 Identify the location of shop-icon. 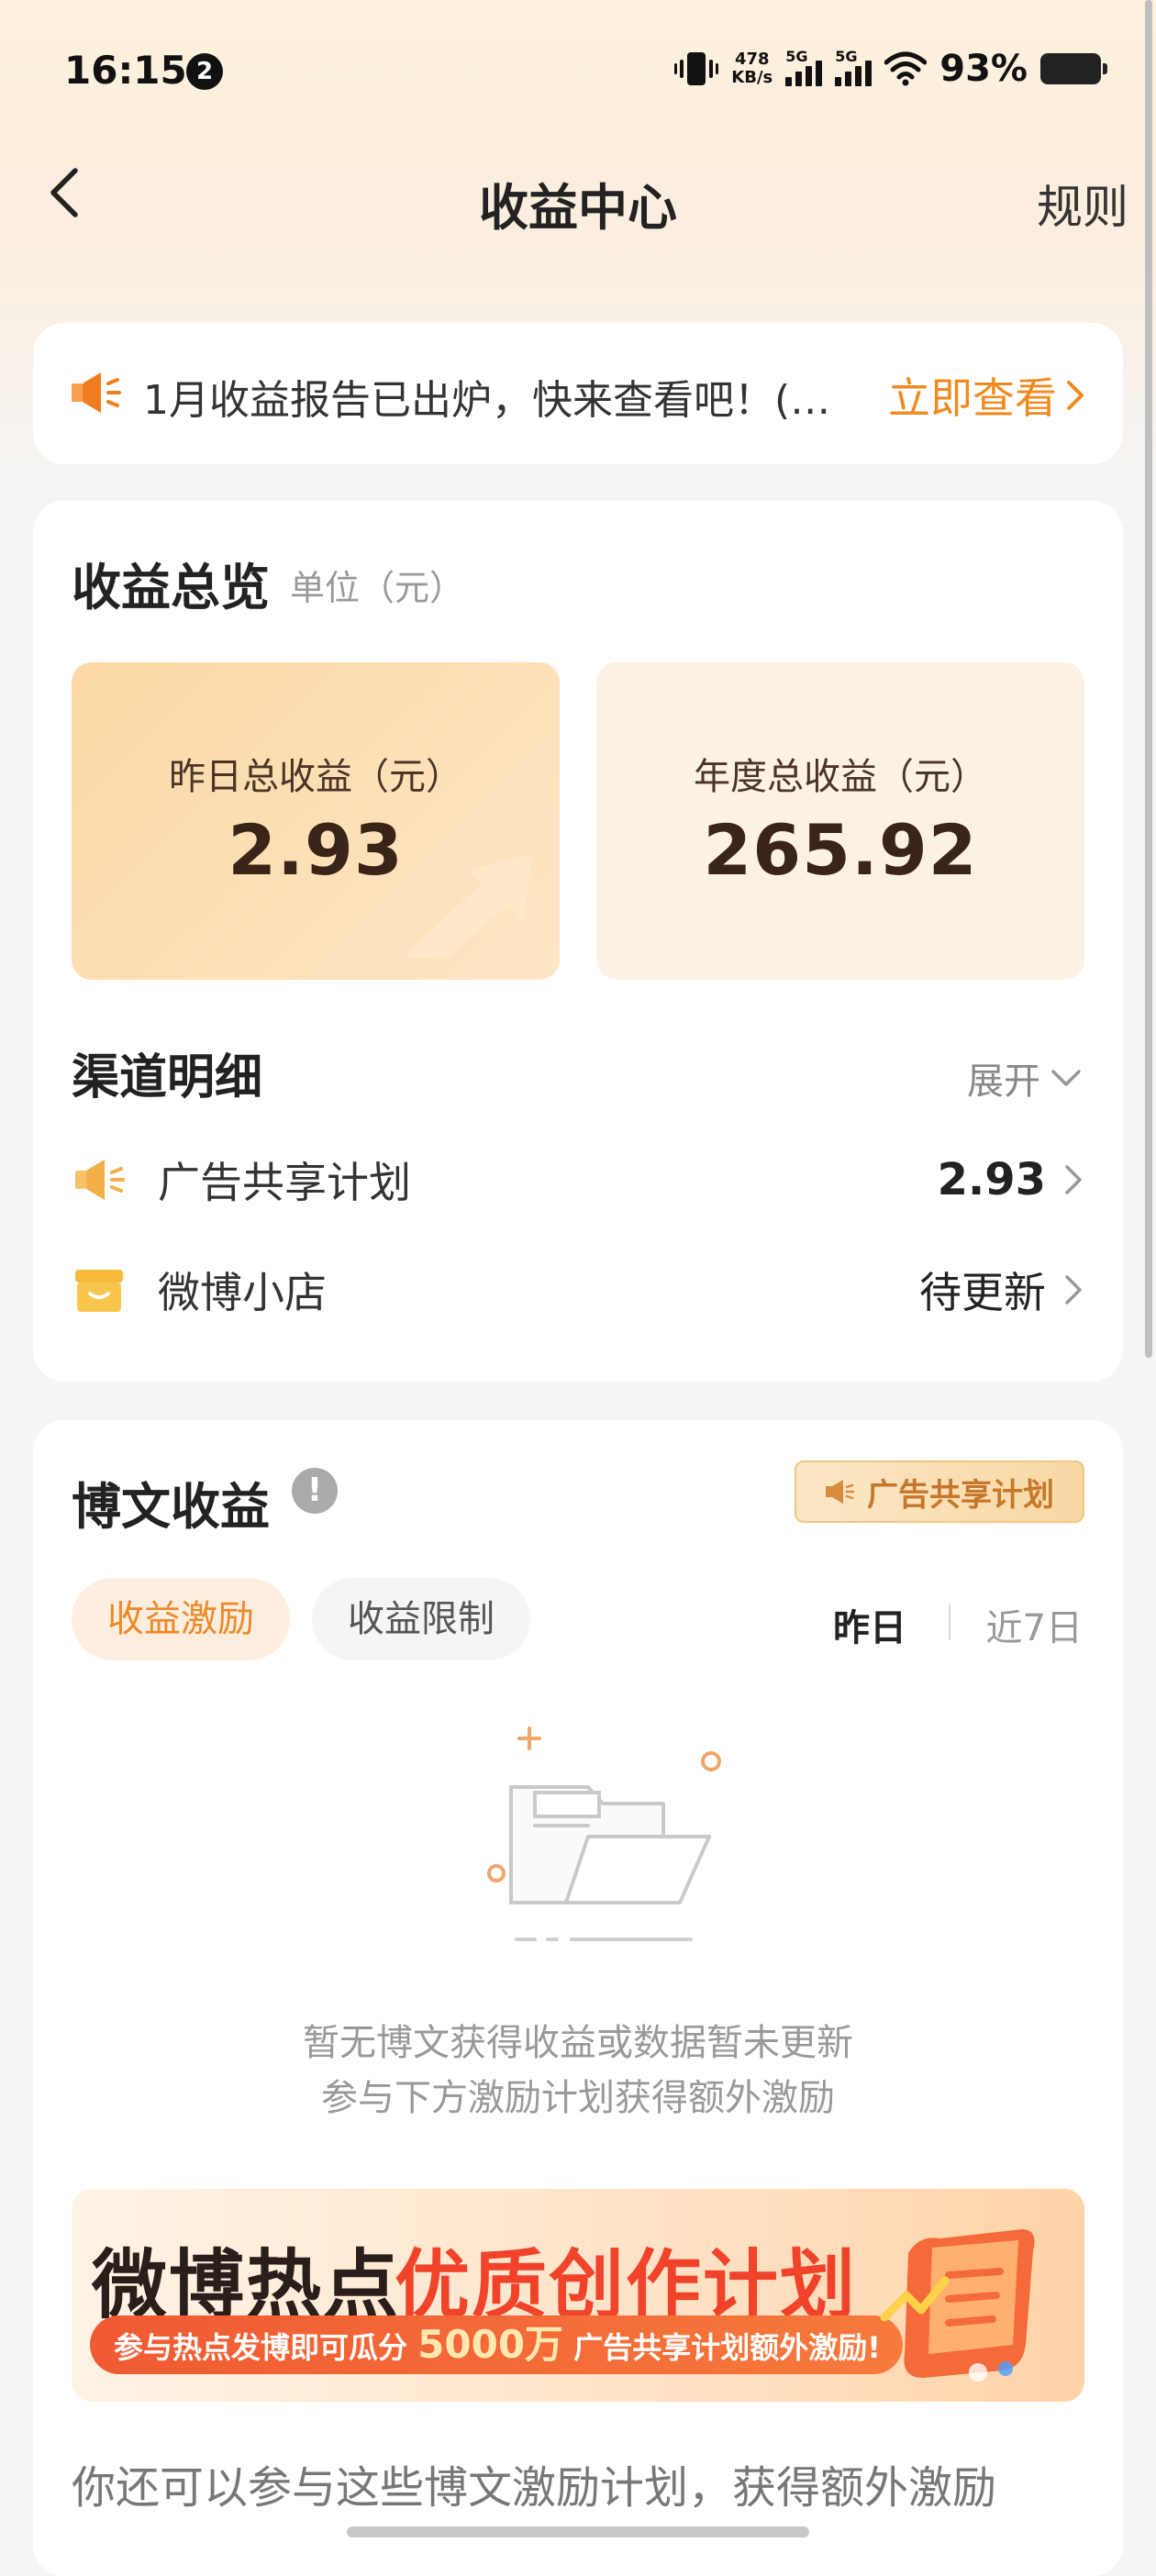
(99, 1291).